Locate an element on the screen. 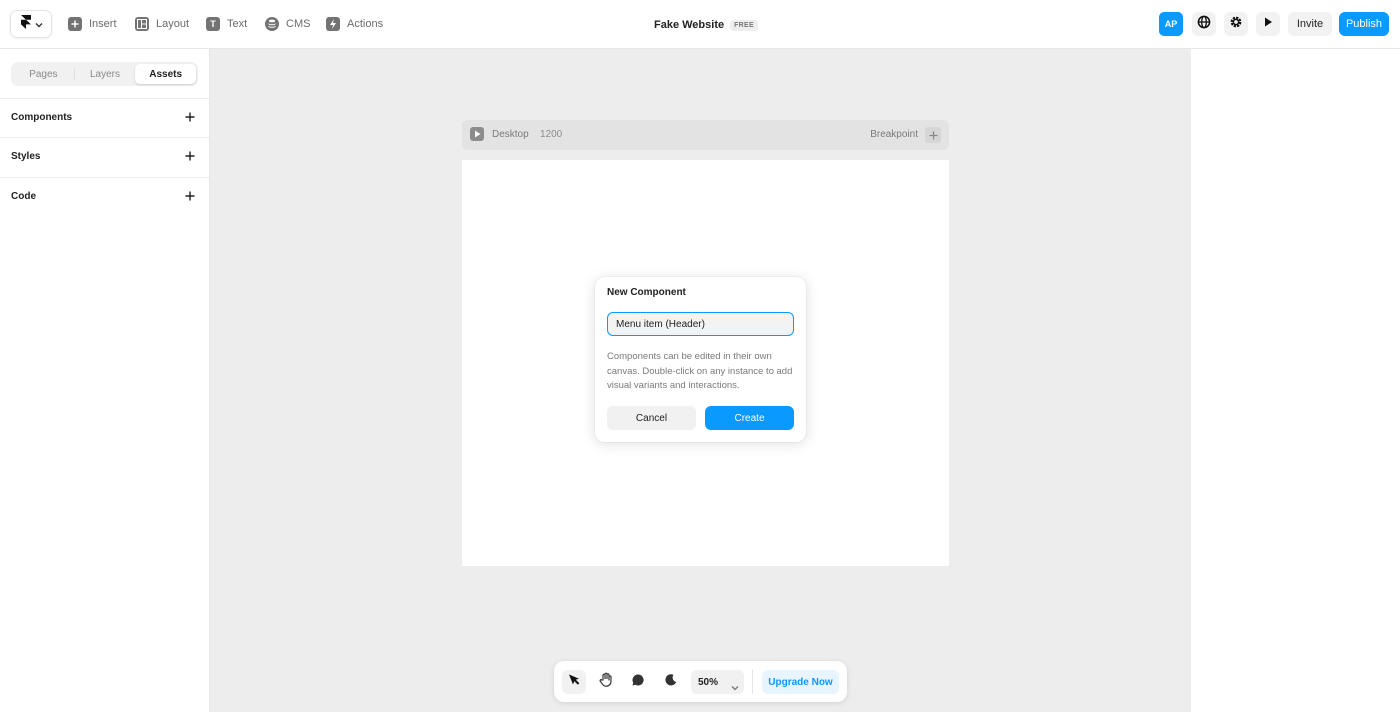  preview-frame-icon is located at coordinates (477, 134).